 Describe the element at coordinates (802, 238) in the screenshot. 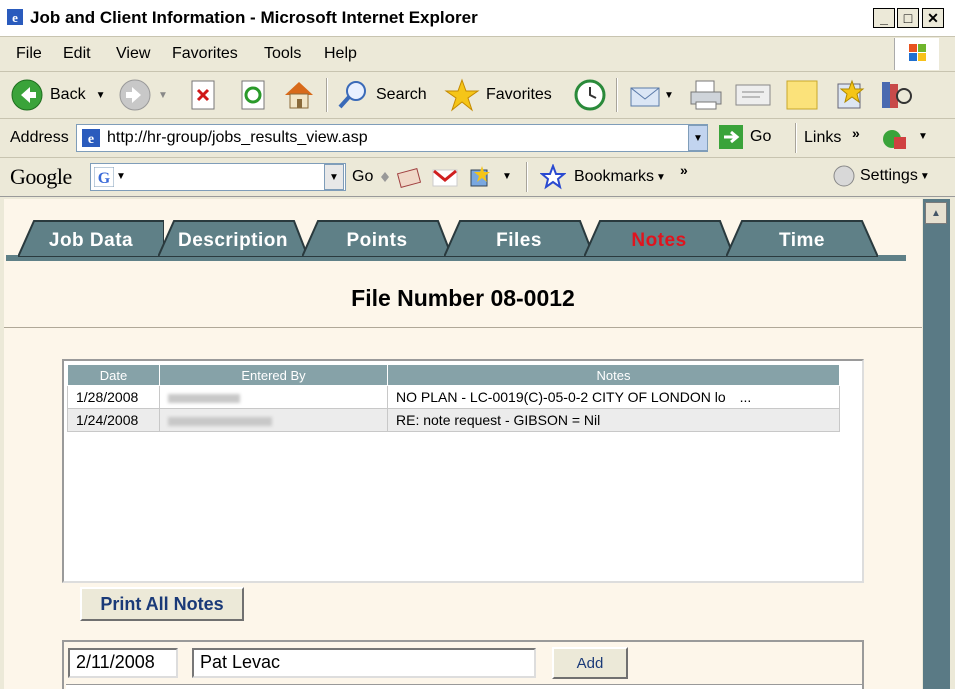

I see `tab-time: Time` at that location.